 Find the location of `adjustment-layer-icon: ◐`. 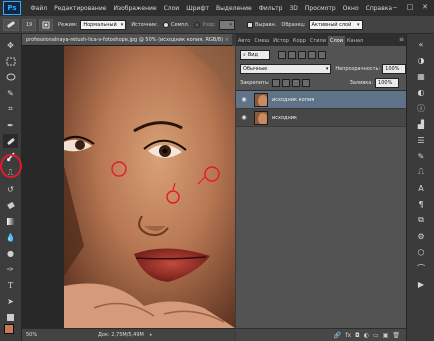

adjustment-layer-icon: ◐ is located at coordinates (366, 335).